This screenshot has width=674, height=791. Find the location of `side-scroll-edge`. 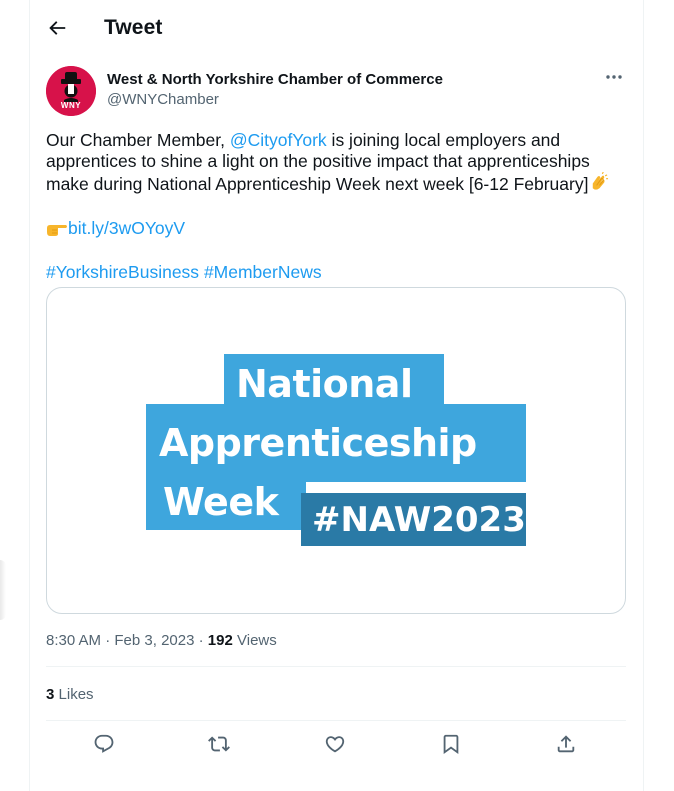

side-scroll-edge is located at coordinates (3, 590).